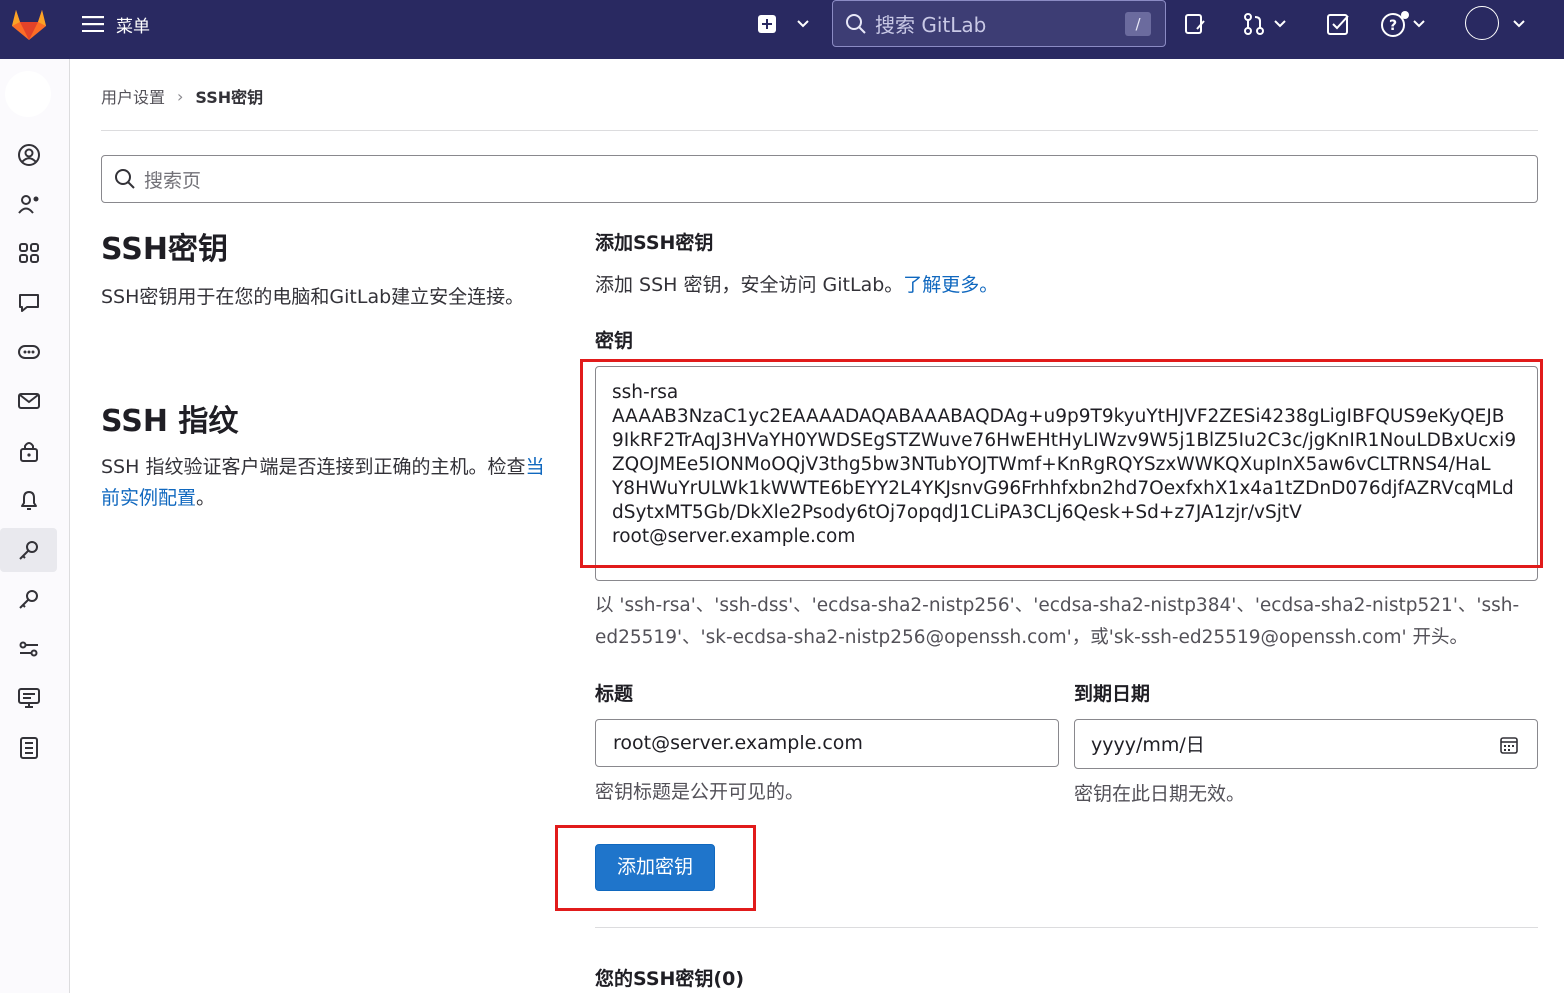 The image size is (1564, 993). I want to click on sidebar-item-chat, so click(28, 303).